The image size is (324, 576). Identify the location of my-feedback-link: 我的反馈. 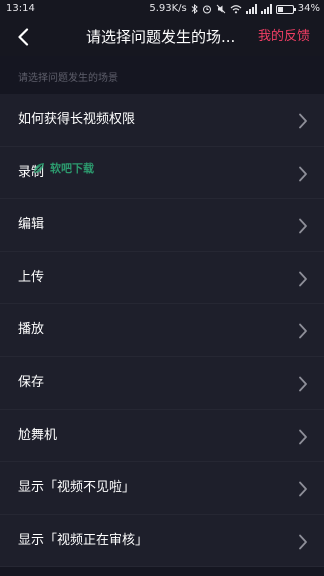
(284, 37).